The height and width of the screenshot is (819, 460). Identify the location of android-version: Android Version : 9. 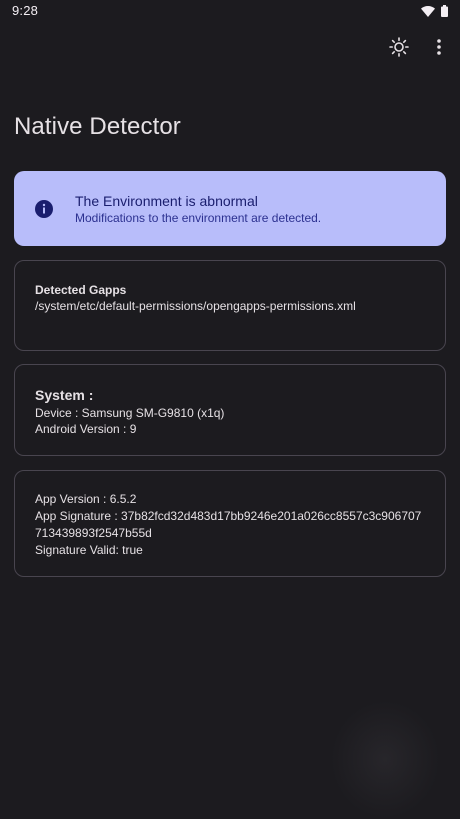
(86, 429).